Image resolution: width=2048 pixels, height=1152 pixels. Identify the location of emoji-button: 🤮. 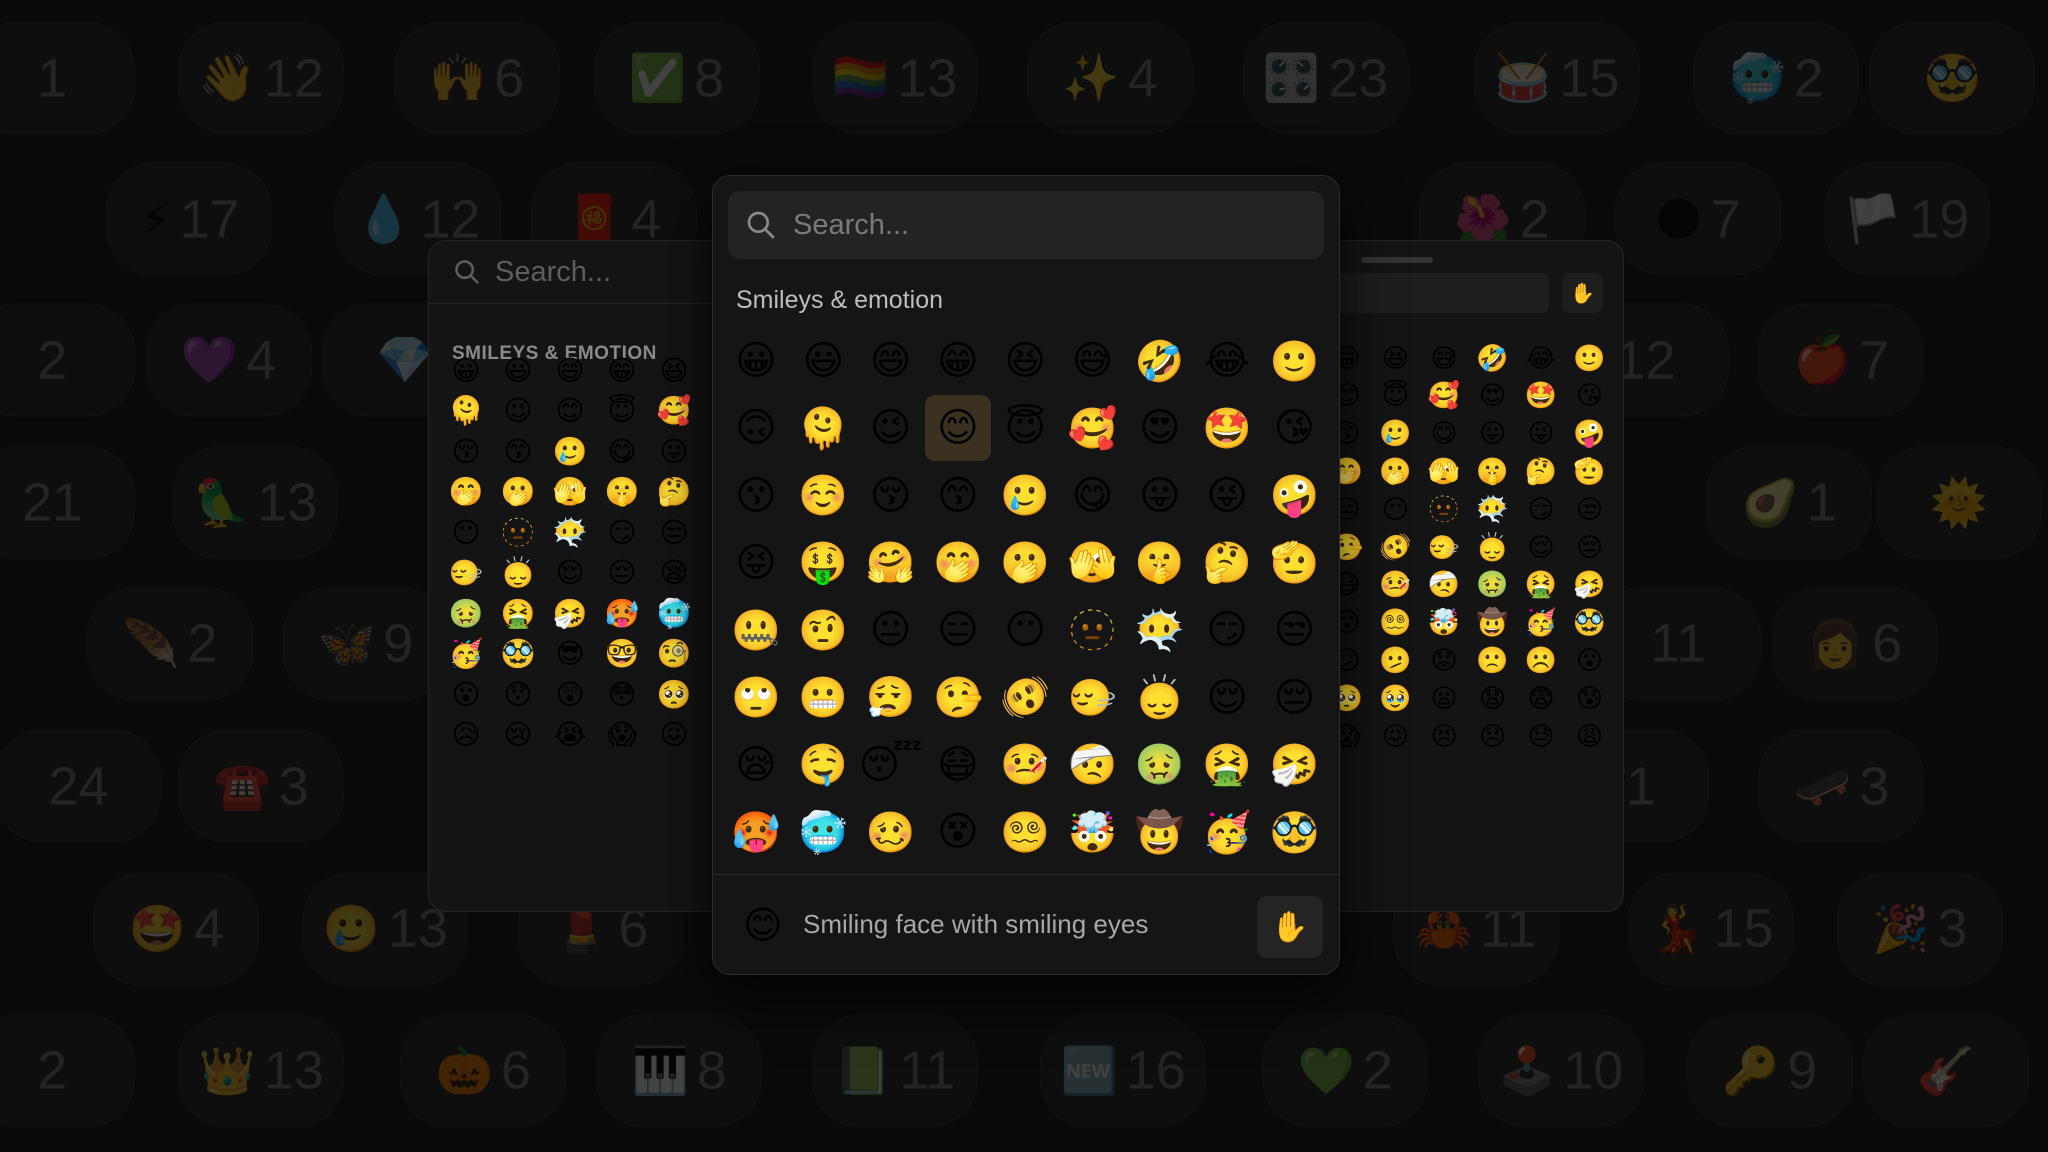
(1541, 585).